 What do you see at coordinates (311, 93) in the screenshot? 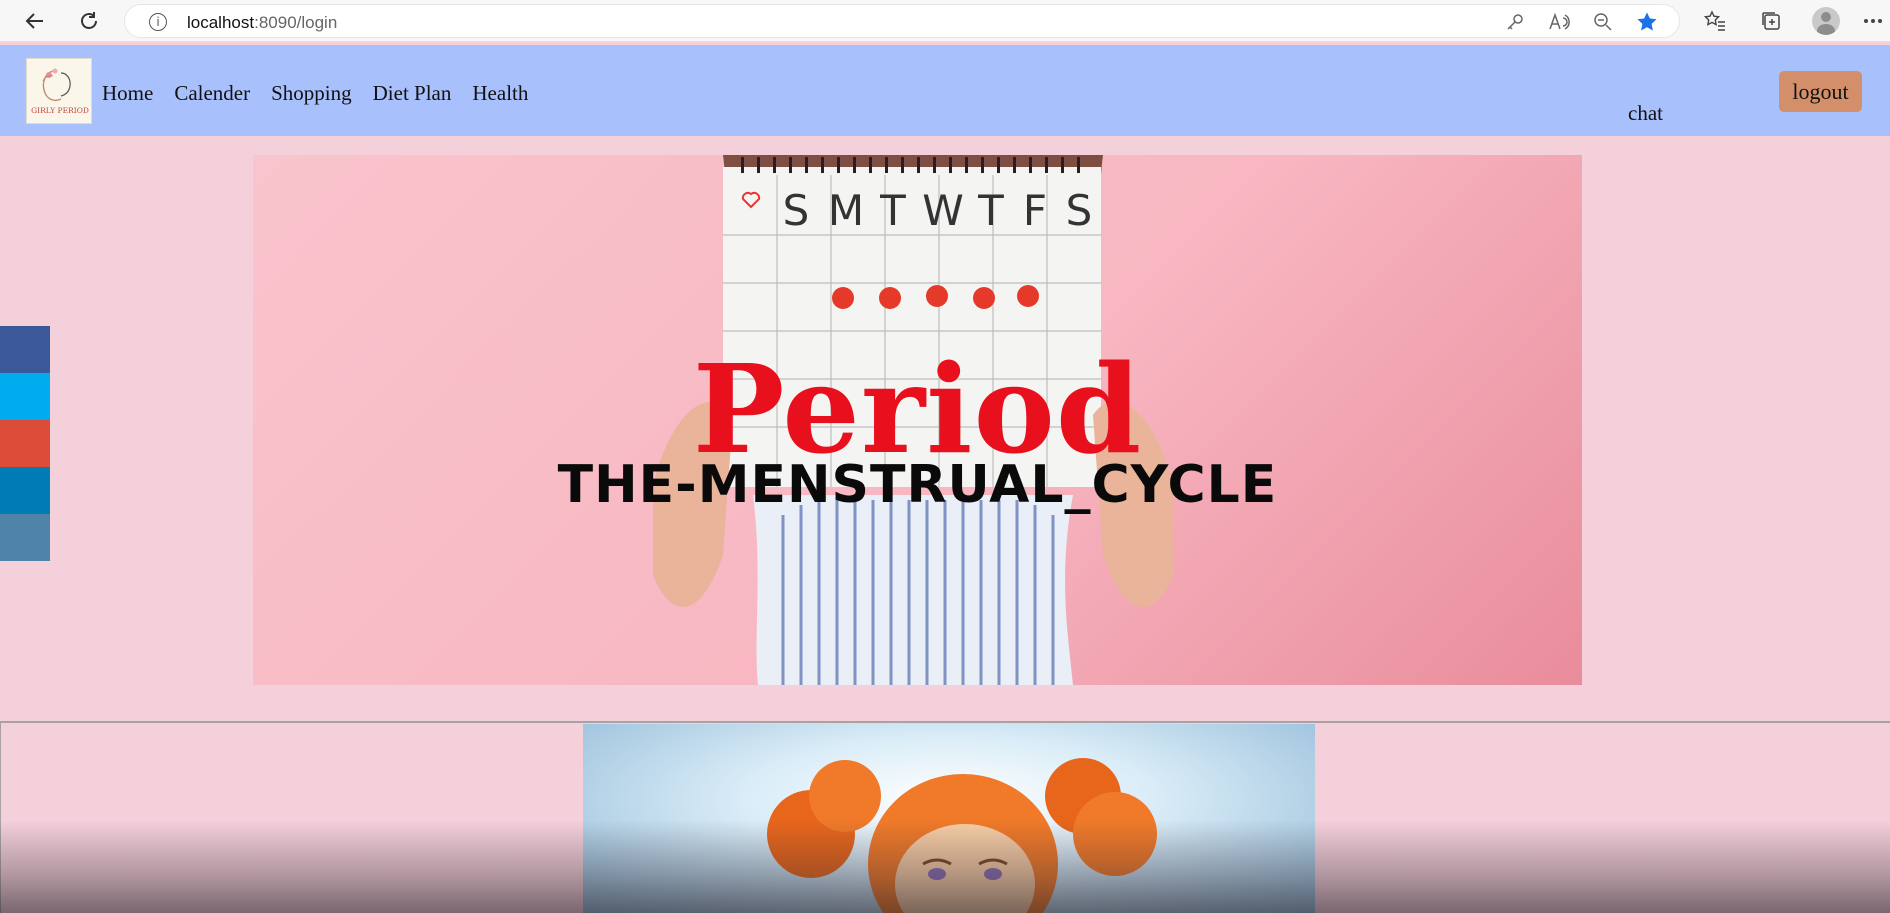
I see `nav-shopping: Shopping` at bounding box center [311, 93].